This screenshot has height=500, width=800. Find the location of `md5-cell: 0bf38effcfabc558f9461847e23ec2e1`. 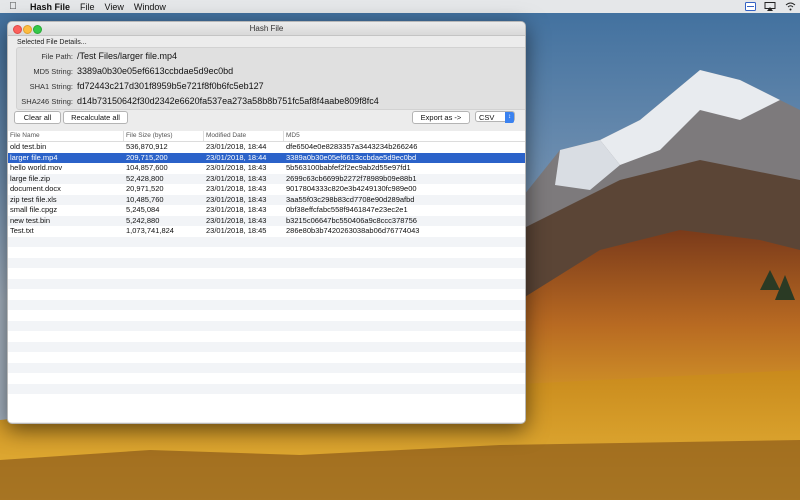

md5-cell: 0bf38effcfabc558f9461847e23ec2e1 is located at coordinates (347, 209).